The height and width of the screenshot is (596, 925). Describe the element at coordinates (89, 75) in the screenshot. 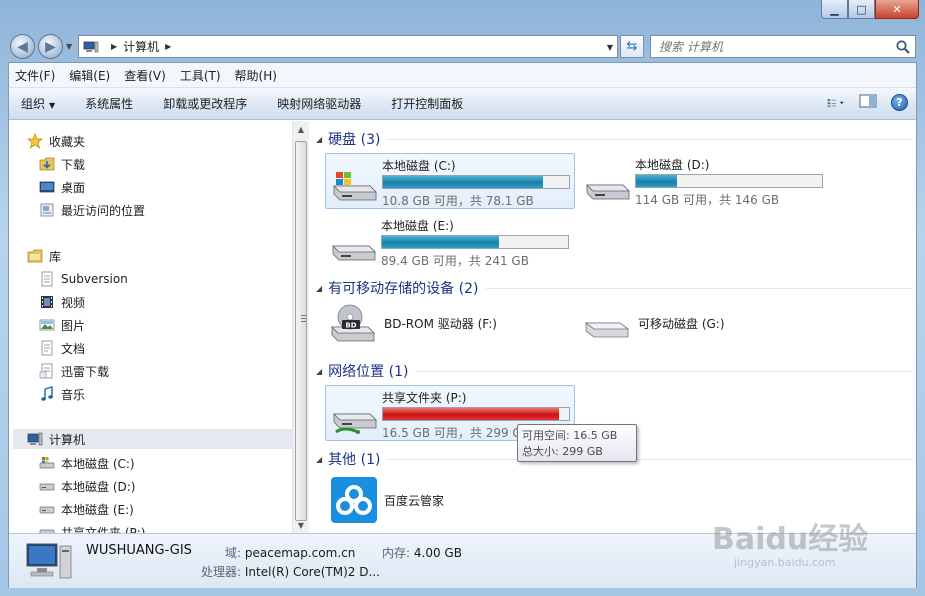

I see `menu-edit: 编辑(E)` at that location.